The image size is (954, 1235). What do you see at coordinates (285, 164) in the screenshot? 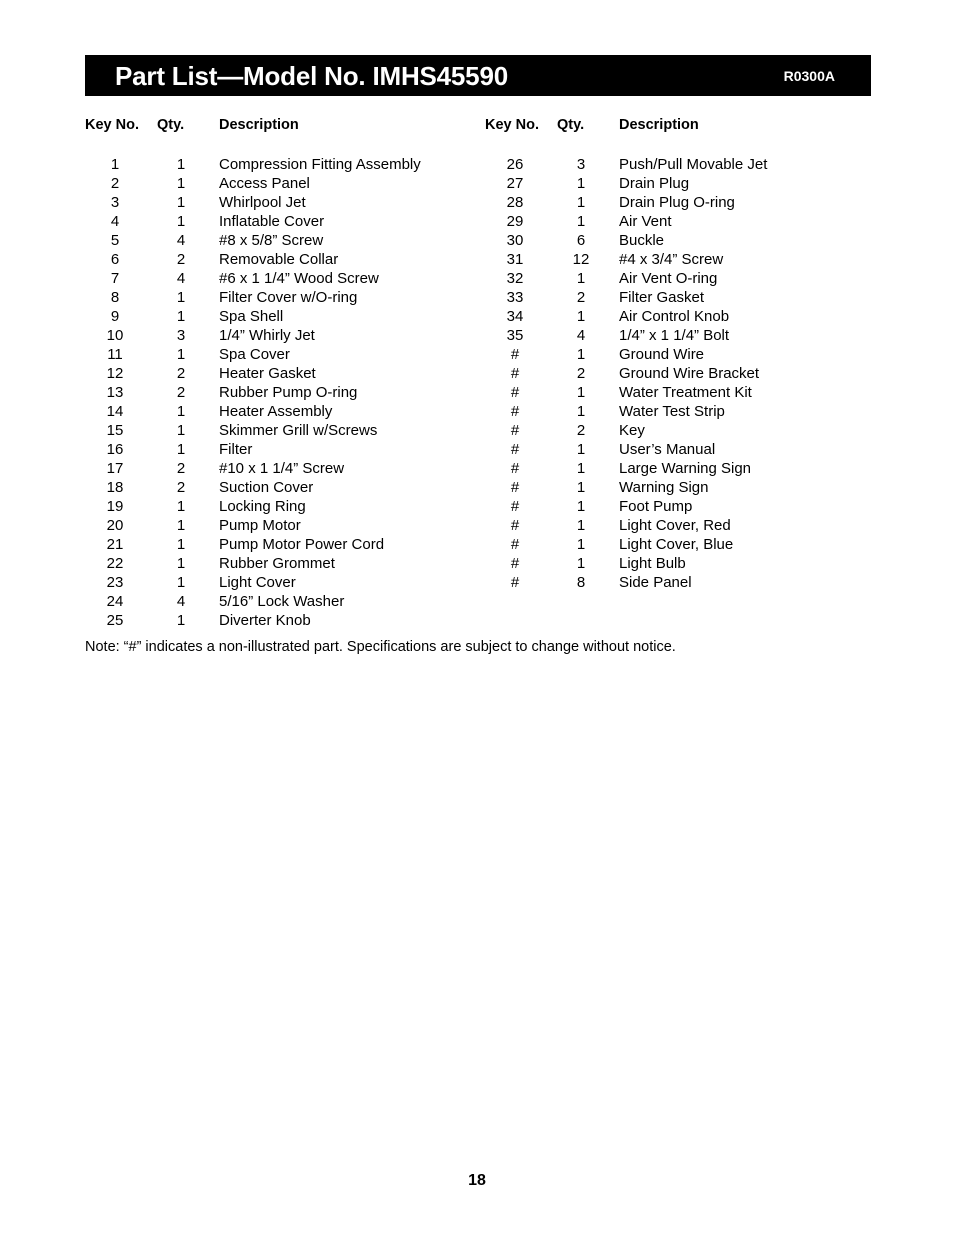
I see `table-row: 1 1 Compression Fitting Assembly` at bounding box center [285, 164].